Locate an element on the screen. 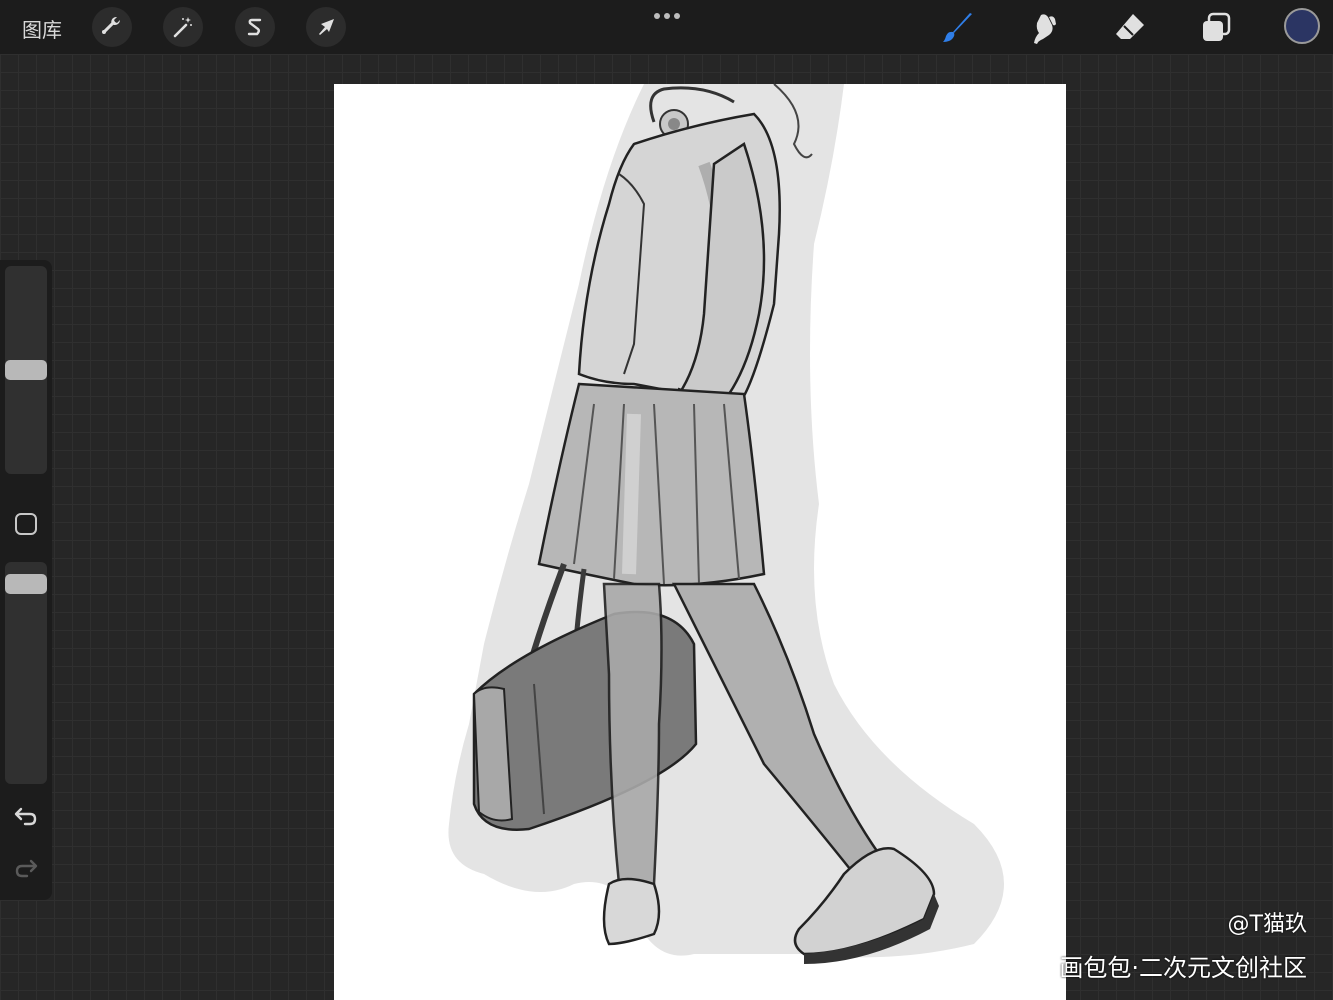  top-toolbar: 图库 is located at coordinates (666, 27).